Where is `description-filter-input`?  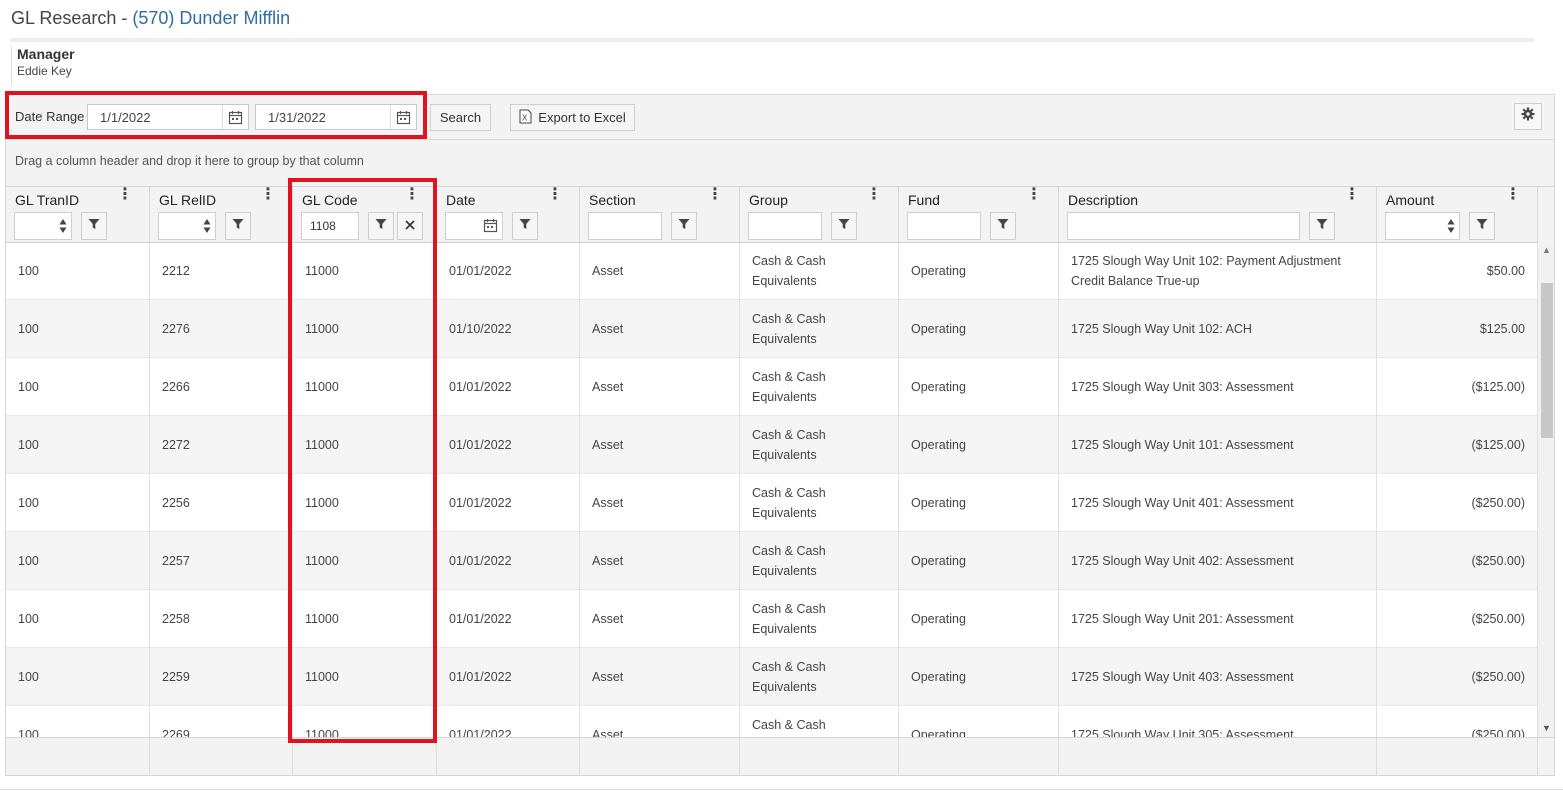
description-filter-input is located at coordinates (1183, 226).